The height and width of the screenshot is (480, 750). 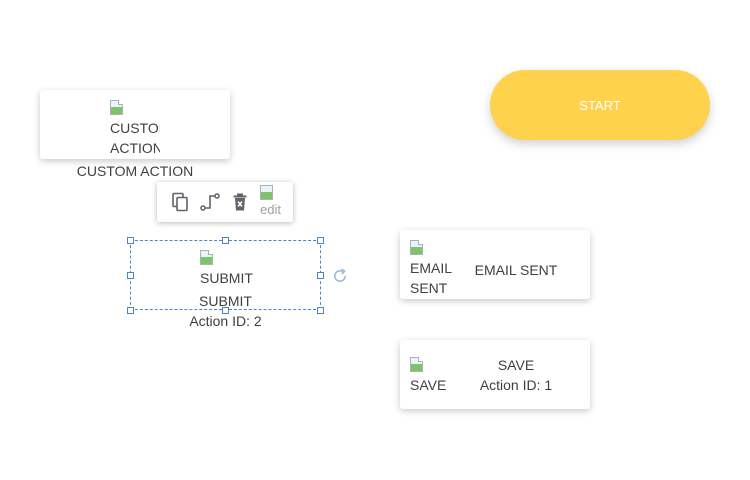 What do you see at coordinates (340, 276) in the screenshot?
I see `rotate-icon` at bounding box center [340, 276].